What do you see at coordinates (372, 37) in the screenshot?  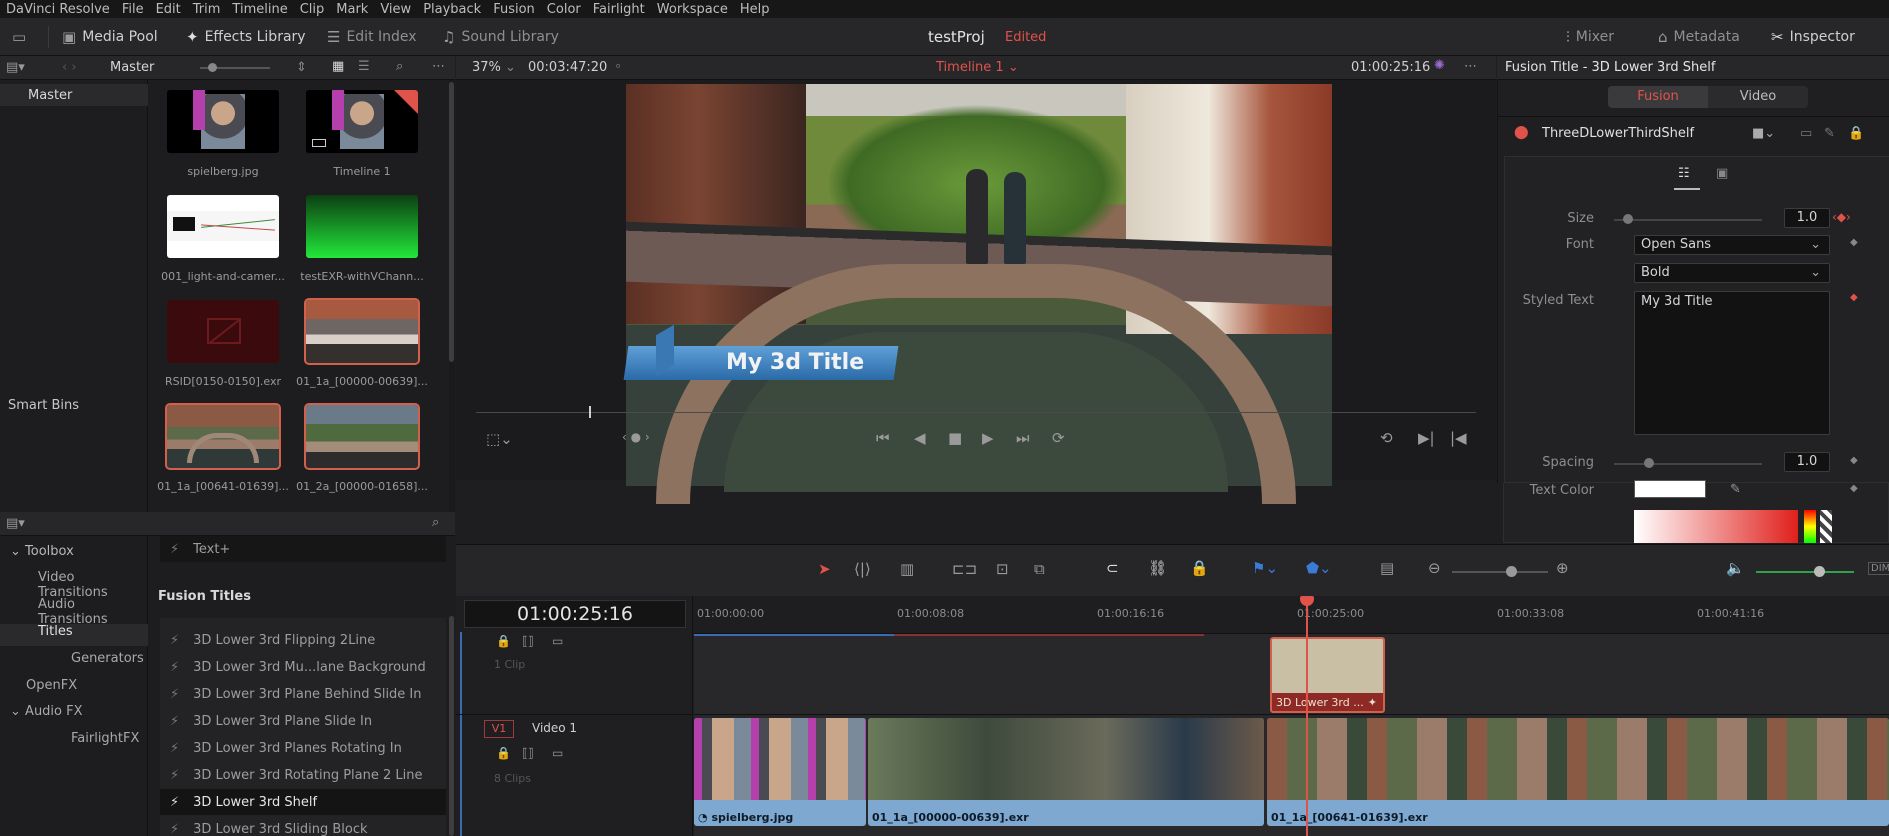 I see `edit-index-button: ☰ Edit Index` at bounding box center [372, 37].